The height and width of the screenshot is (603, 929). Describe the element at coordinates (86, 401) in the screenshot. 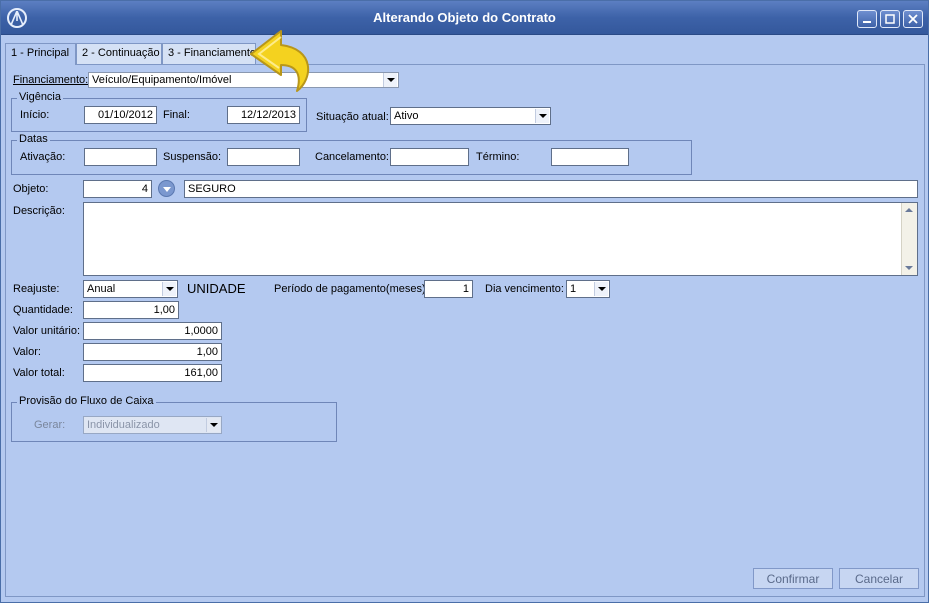

I see `provisao-title: Provisão do Fluxo de Caixa` at that location.